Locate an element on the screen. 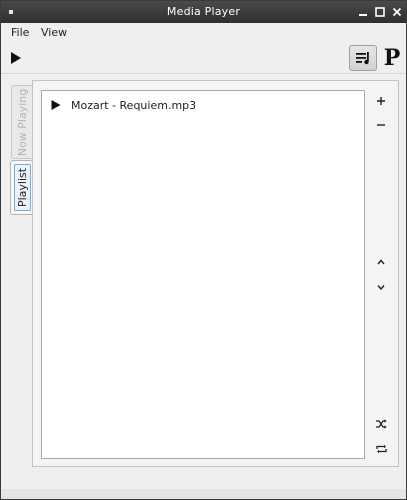 The width and height of the screenshot is (407, 500). status-bar is located at coordinates (203, 494).